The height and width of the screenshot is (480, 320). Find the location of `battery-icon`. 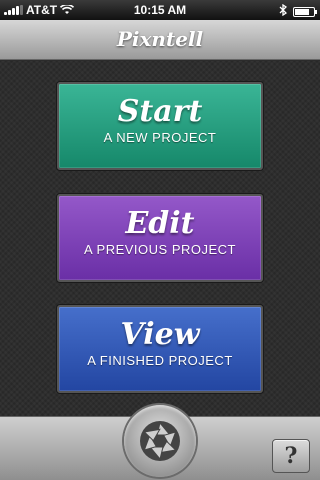

battery-icon is located at coordinates (305, 11).